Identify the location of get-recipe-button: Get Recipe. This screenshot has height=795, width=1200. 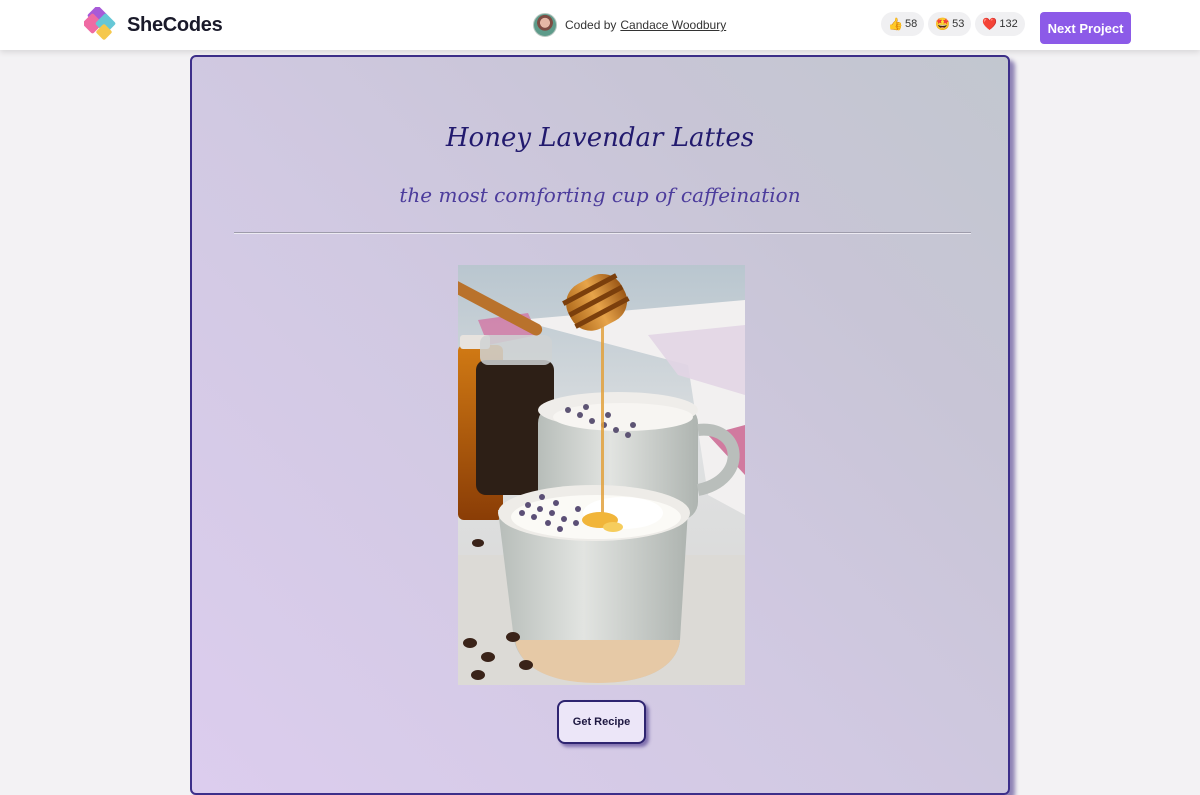
(601, 722).